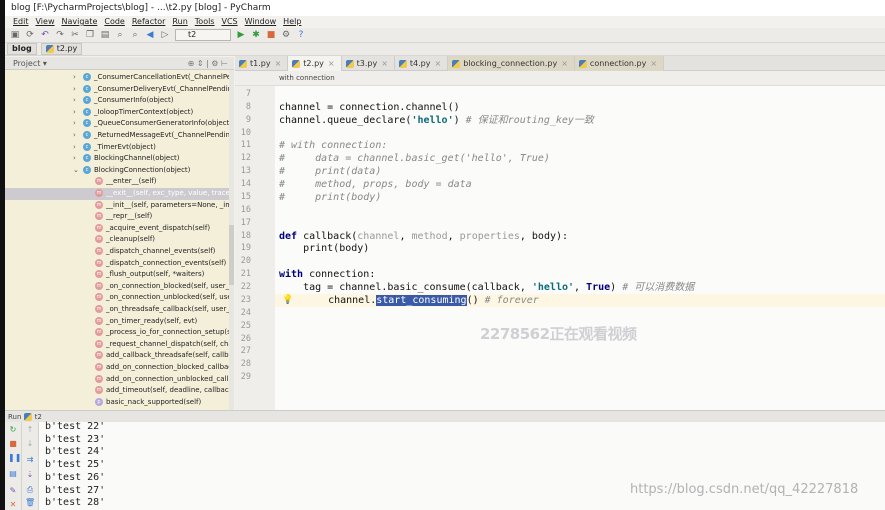 The image size is (885, 510). What do you see at coordinates (286, 35) in the screenshot?
I see `settings-icon: ⚙` at bounding box center [286, 35].